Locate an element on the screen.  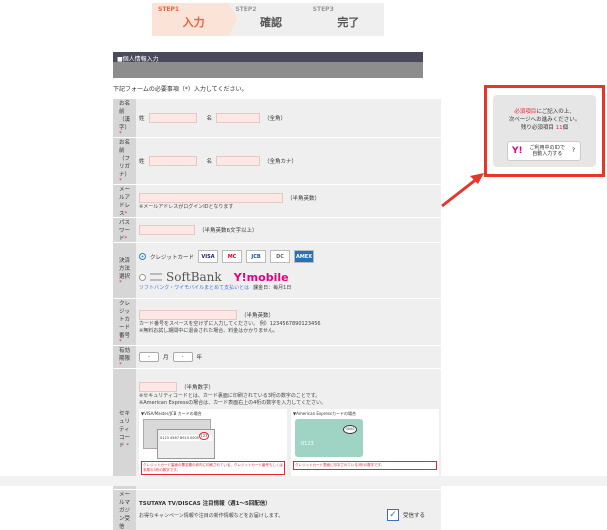
security-note: （半角数字） is located at coordinates (197, 387).